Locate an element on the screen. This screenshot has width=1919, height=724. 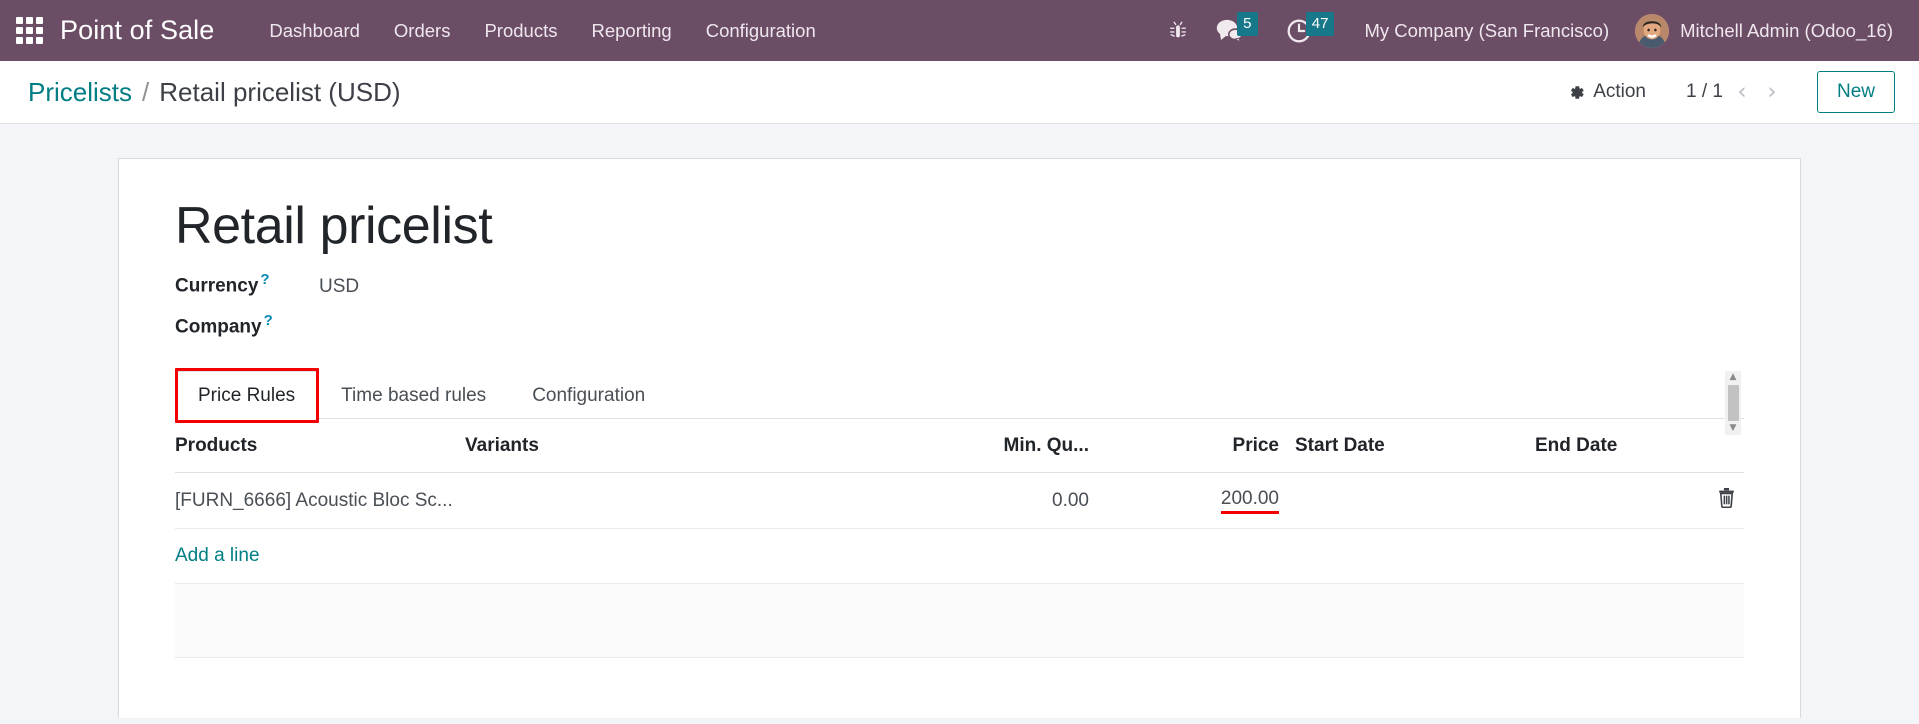
control-panel-actions: Action 1 / 1 ‹ › New is located at coordinates (1726, 92).